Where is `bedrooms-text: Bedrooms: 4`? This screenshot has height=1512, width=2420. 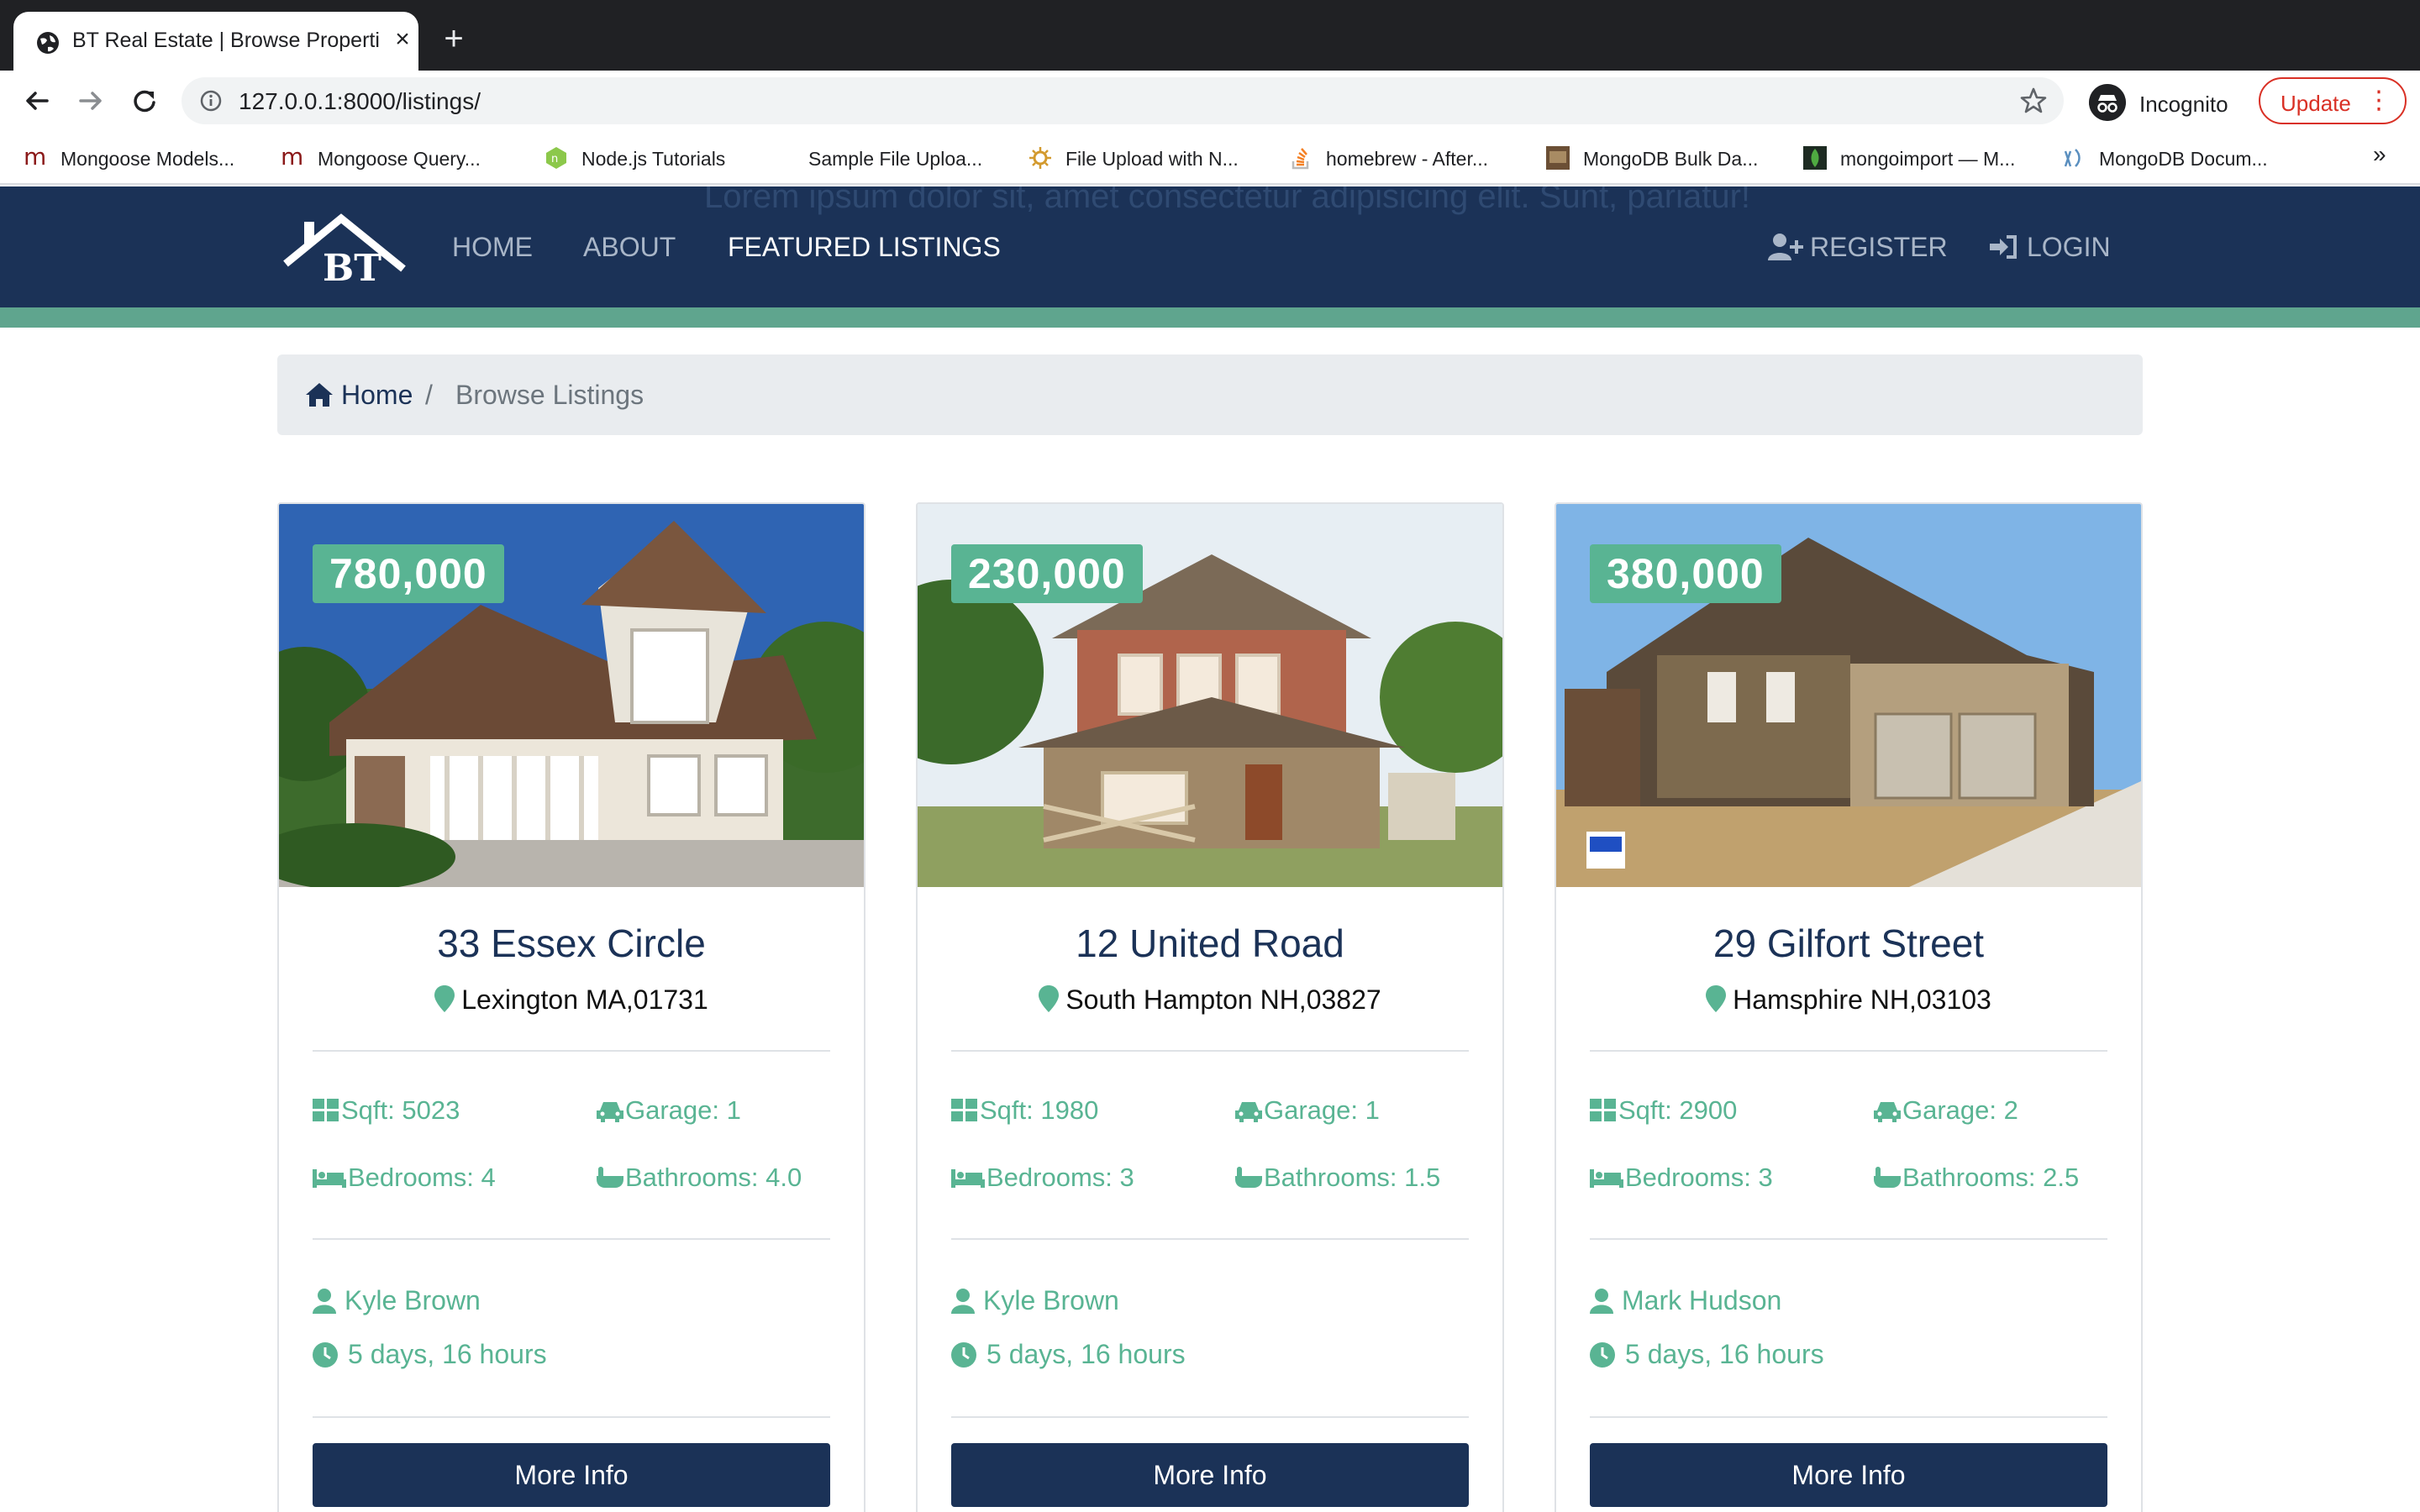
bedrooms-text: Bedrooms: 4 is located at coordinates (422, 1177).